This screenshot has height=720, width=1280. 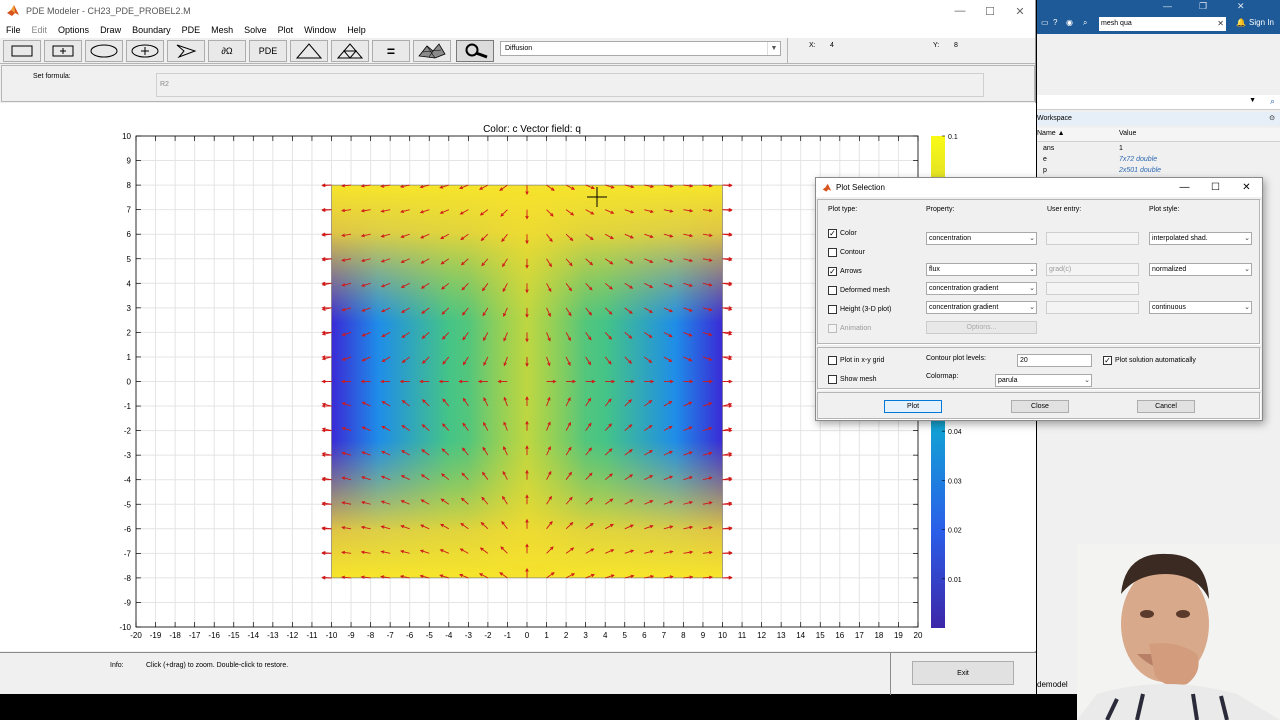 I want to click on exit-button: Exit, so click(x=963, y=673).